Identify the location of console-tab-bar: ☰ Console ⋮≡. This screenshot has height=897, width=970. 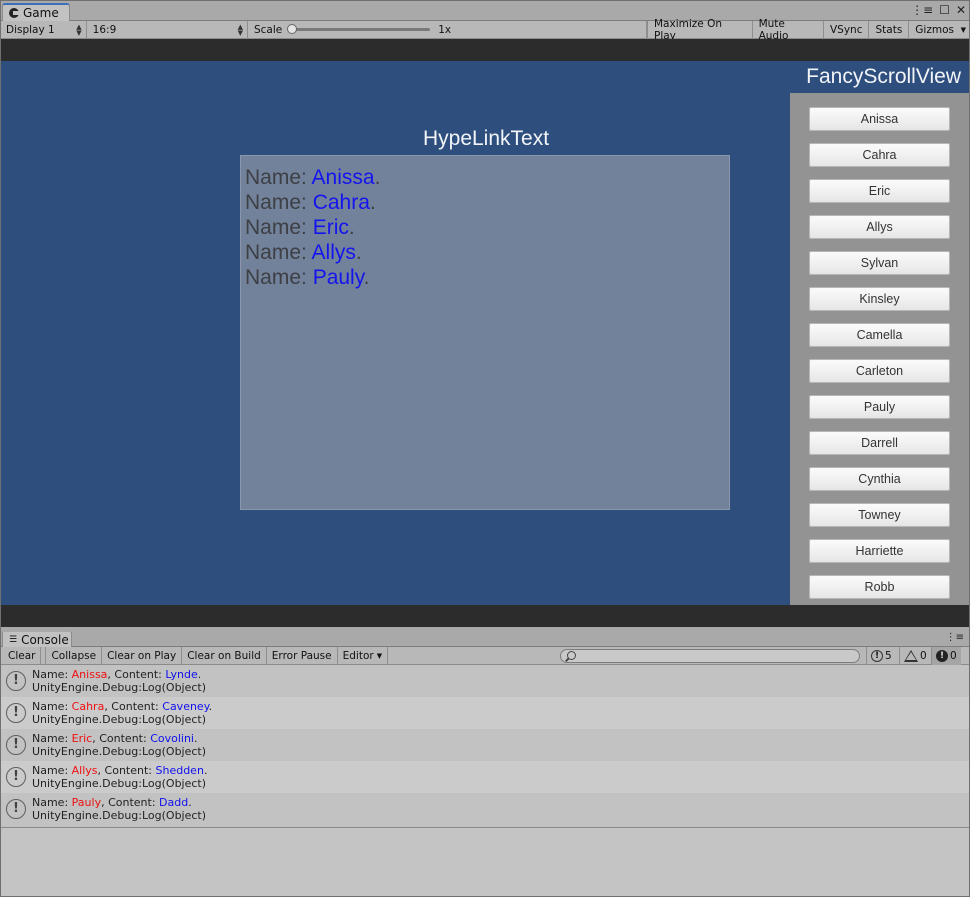
(485, 637).